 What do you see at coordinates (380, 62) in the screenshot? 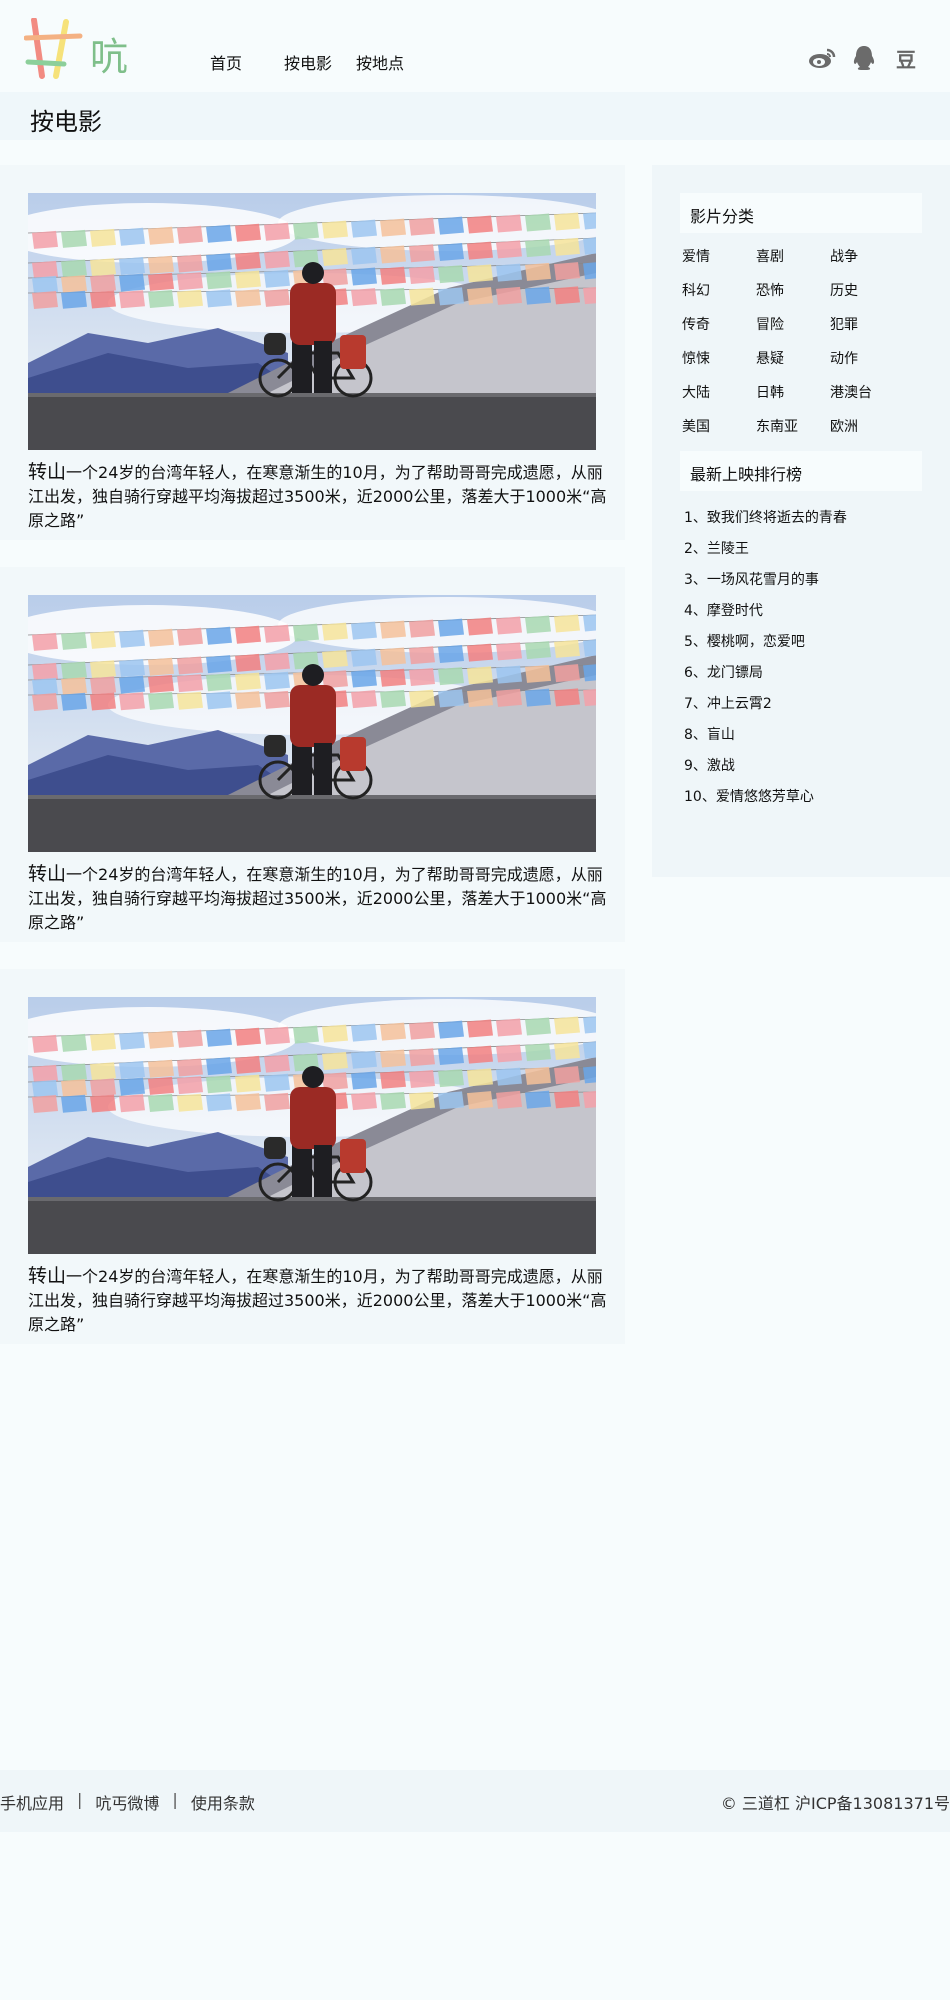
I see `nav-by-location: 按地点` at bounding box center [380, 62].